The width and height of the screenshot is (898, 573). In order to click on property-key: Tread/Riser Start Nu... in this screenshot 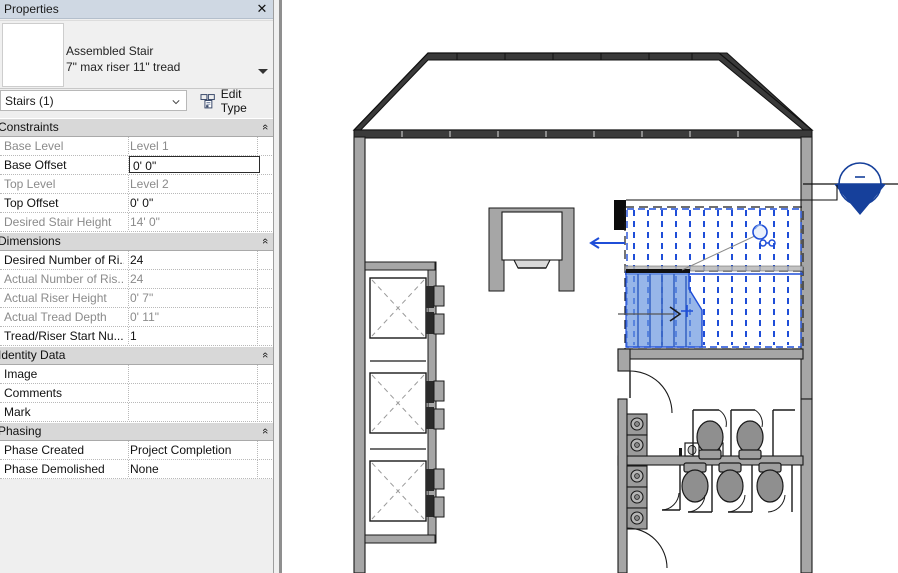, I will do `click(64, 336)`.